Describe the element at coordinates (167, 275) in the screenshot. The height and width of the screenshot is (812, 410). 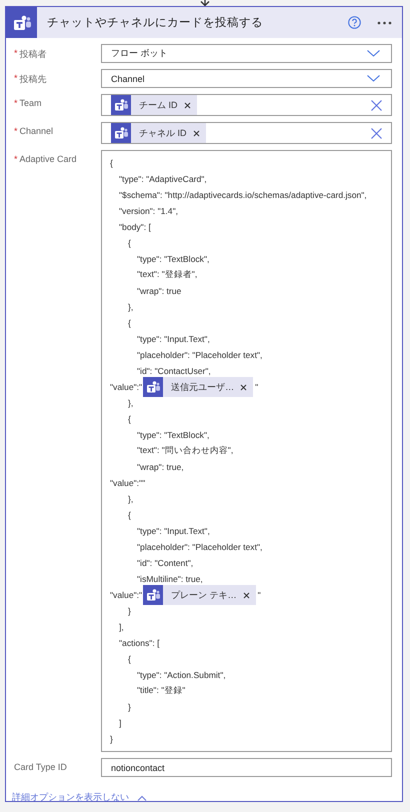
I see `code-text: "text": "登録者",` at that location.